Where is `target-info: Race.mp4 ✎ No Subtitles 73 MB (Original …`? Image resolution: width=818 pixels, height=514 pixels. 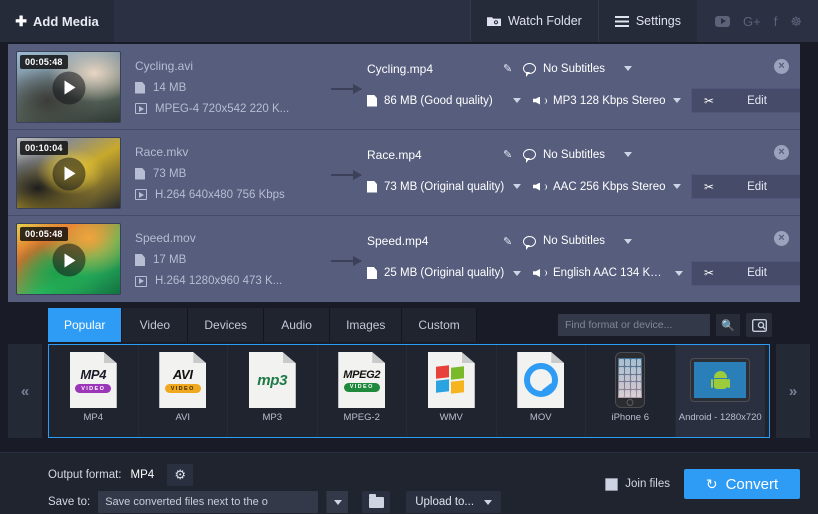
target-info: Race.mp4 ✎ No Subtitles 73 MB (Original … is located at coordinates (583, 173).